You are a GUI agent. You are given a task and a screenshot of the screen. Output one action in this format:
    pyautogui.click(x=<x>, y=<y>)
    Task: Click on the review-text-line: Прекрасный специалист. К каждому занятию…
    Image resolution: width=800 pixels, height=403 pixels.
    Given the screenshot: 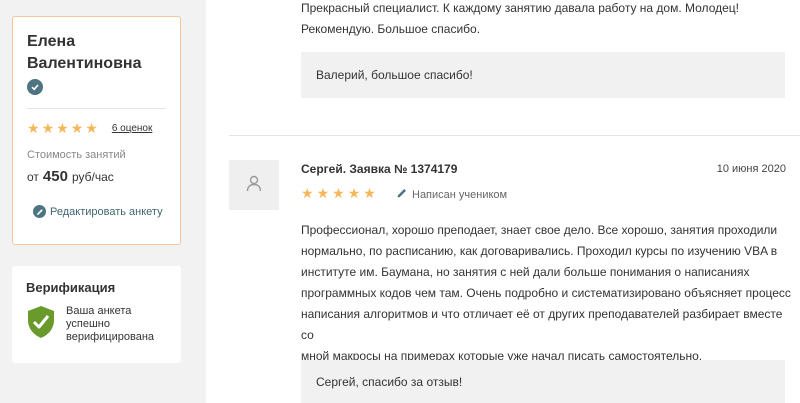 What is the action you would take?
    pyautogui.click(x=520, y=8)
    